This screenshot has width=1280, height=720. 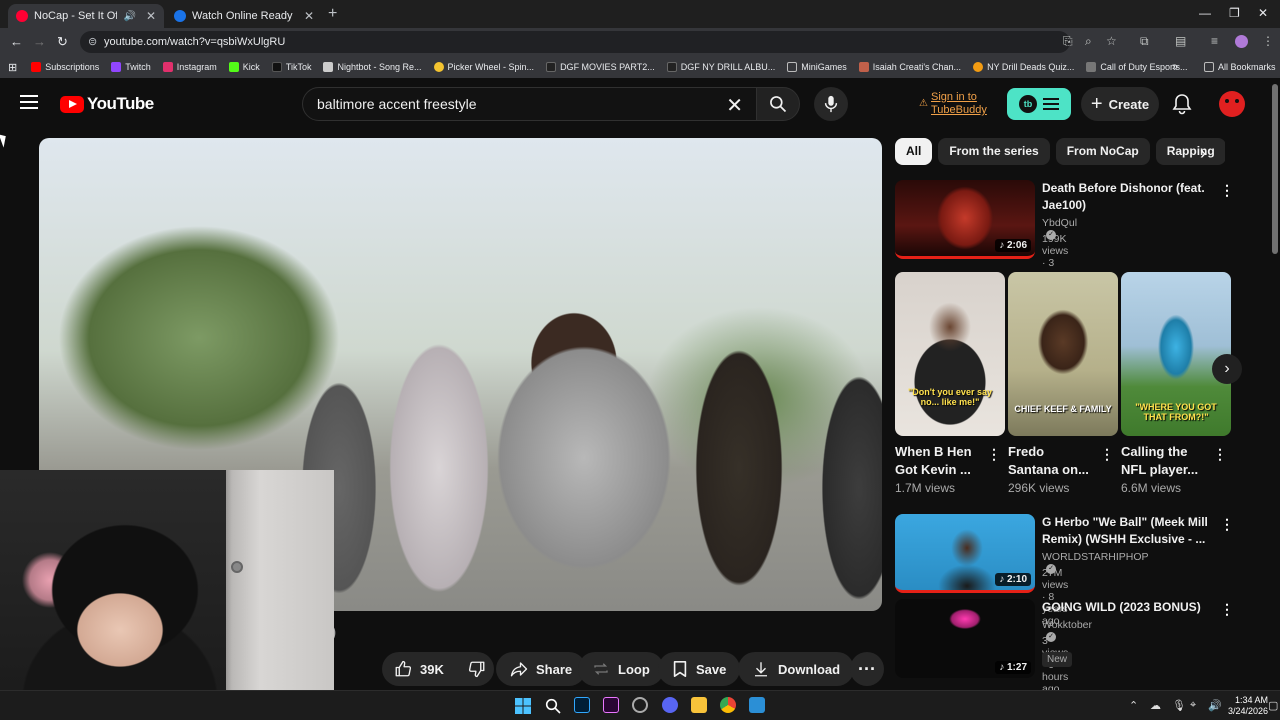 I want to click on back-icon: ←, so click(x=16, y=41).